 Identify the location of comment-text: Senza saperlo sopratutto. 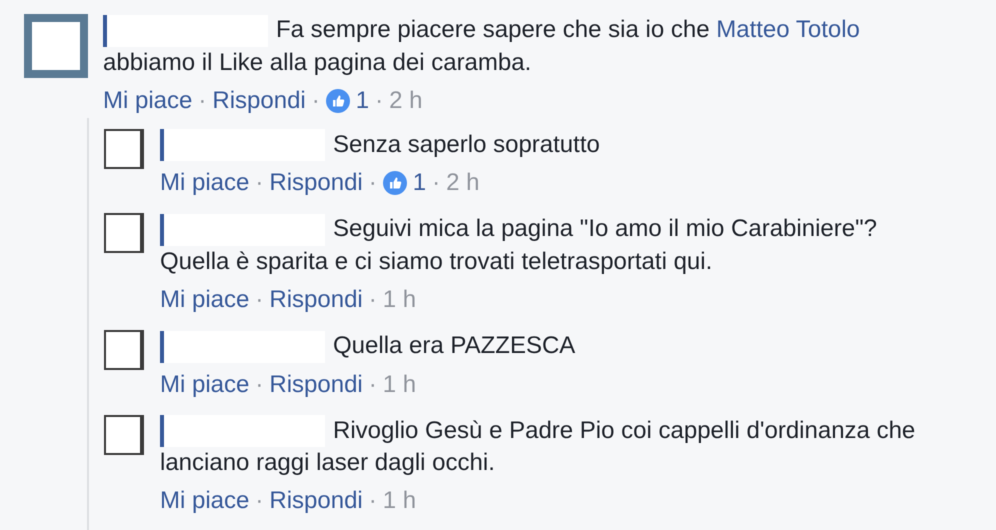
(545, 145).